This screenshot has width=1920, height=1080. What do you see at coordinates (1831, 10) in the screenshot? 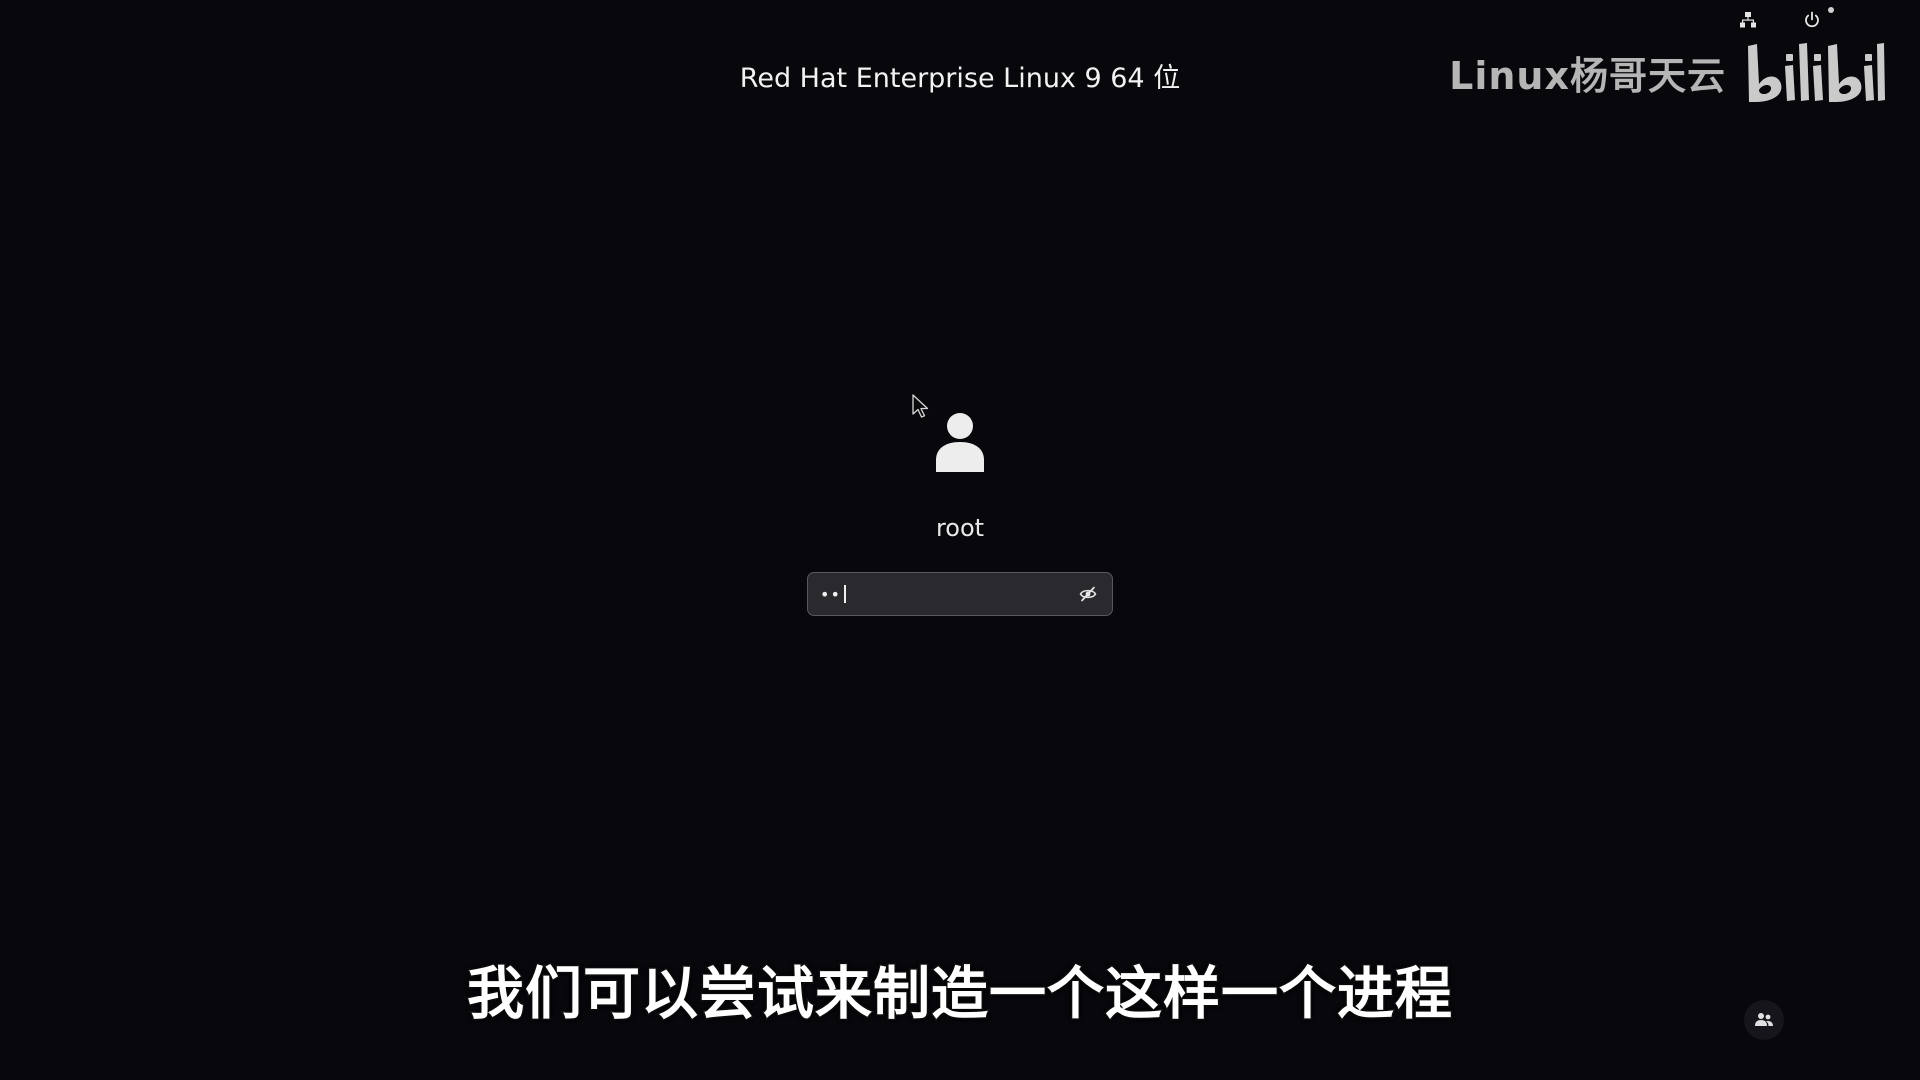
I see `status-dot` at bounding box center [1831, 10].